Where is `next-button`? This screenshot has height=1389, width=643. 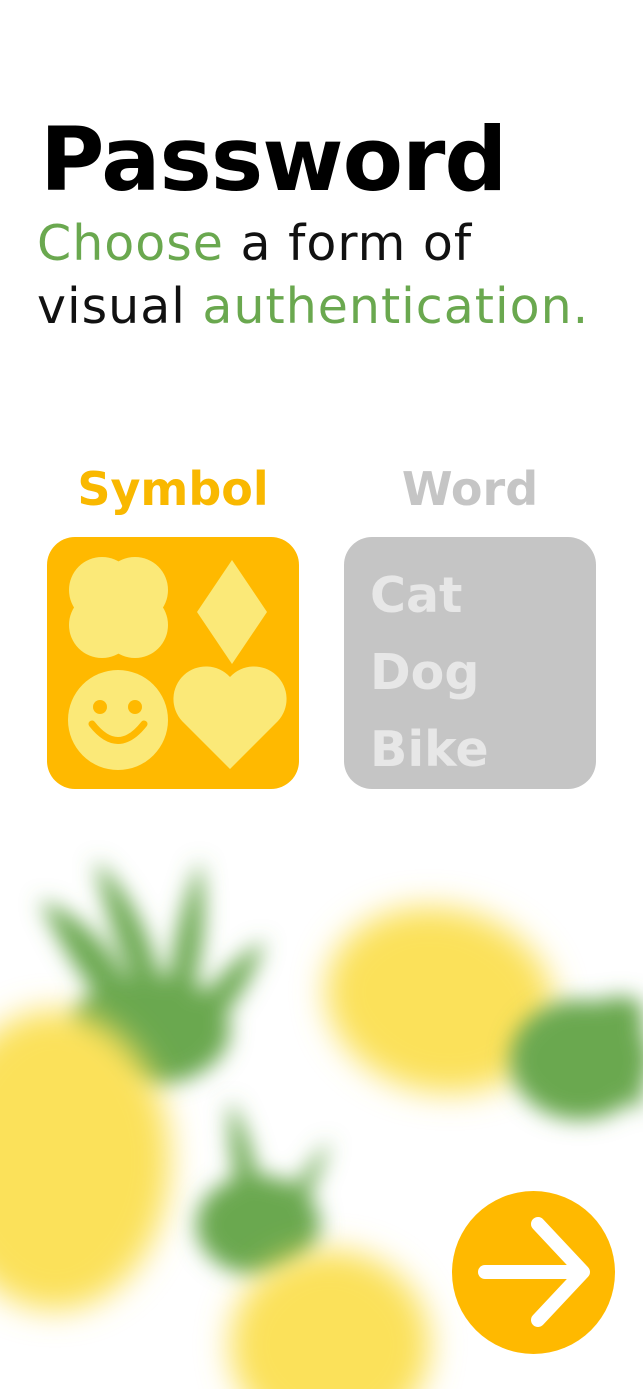 next-button is located at coordinates (533, 1272).